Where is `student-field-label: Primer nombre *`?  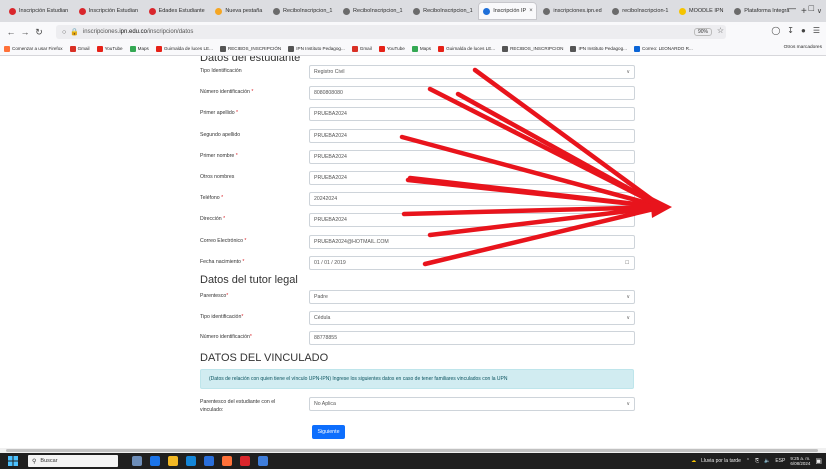 student-field-label: Primer nombre * is located at coordinates (219, 156).